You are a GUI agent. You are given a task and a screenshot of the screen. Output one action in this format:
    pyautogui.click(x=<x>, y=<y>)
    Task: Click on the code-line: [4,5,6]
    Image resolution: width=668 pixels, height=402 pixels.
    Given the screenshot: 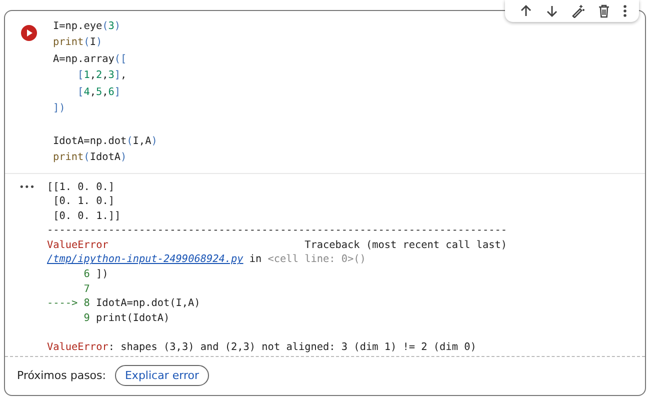 What is the action you would take?
    pyautogui.click(x=98, y=92)
    